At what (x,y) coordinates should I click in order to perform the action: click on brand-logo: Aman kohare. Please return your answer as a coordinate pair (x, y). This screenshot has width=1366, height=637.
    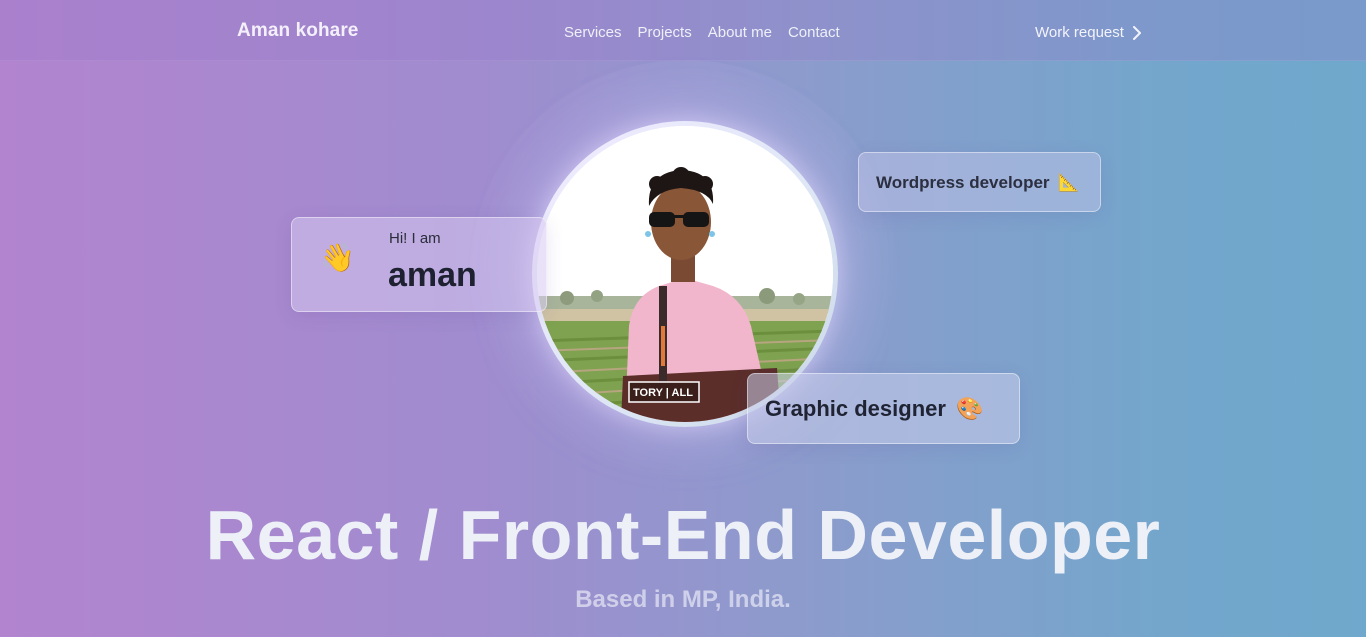
    Looking at the image, I should click on (297, 31).